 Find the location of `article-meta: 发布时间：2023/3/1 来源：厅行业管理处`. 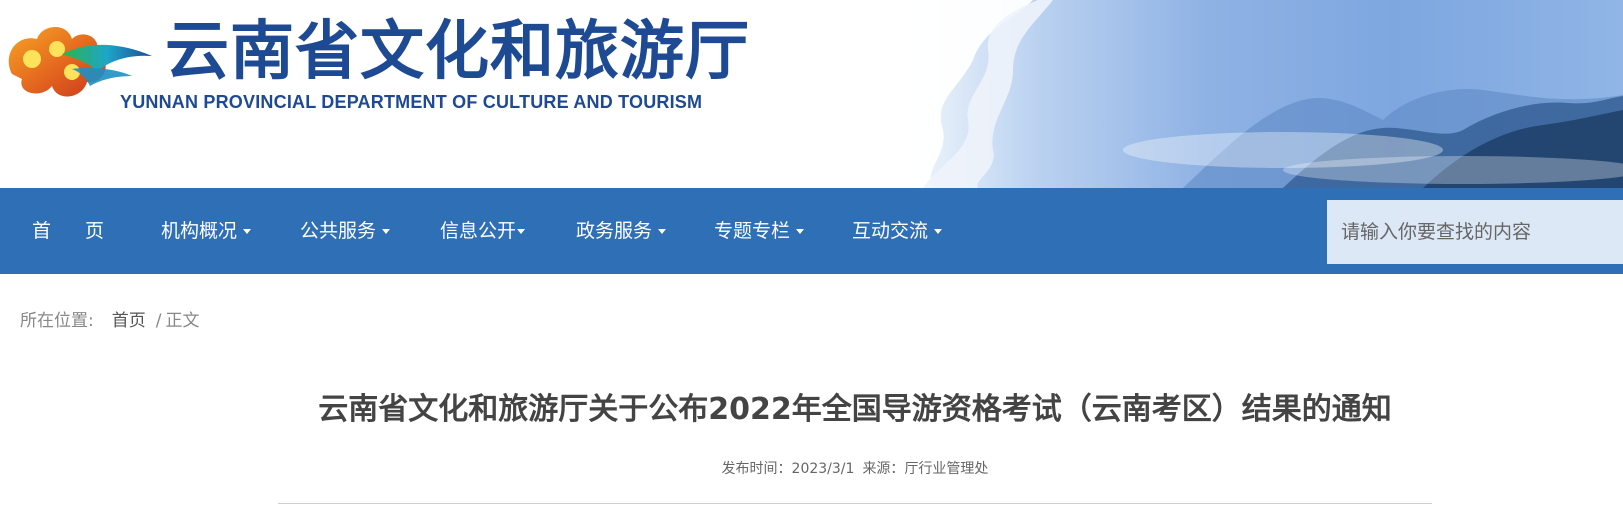

article-meta: 发布时间：2023/3/1 来源：厅行业管理处 is located at coordinates (811, 468).